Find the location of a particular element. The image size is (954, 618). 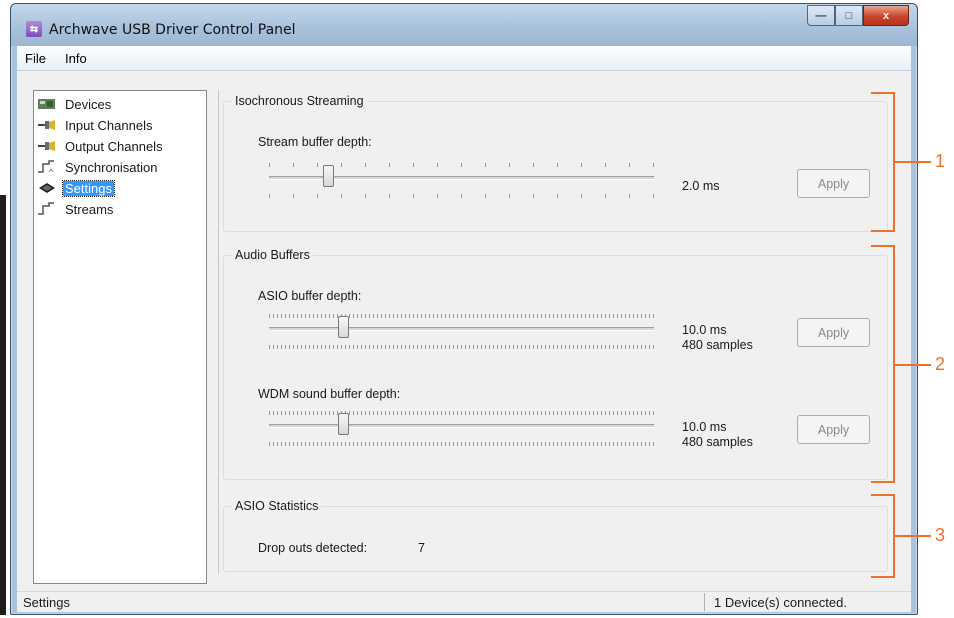

tree-label: Streams is located at coordinates (89, 209).